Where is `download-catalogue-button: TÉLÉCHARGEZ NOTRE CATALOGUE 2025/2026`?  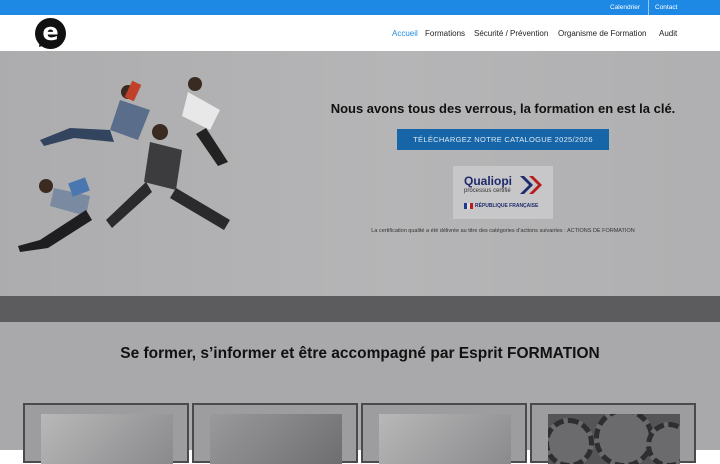 download-catalogue-button: TÉLÉCHARGEZ NOTRE CATALOGUE 2025/2026 is located at coordinates (503, 139).